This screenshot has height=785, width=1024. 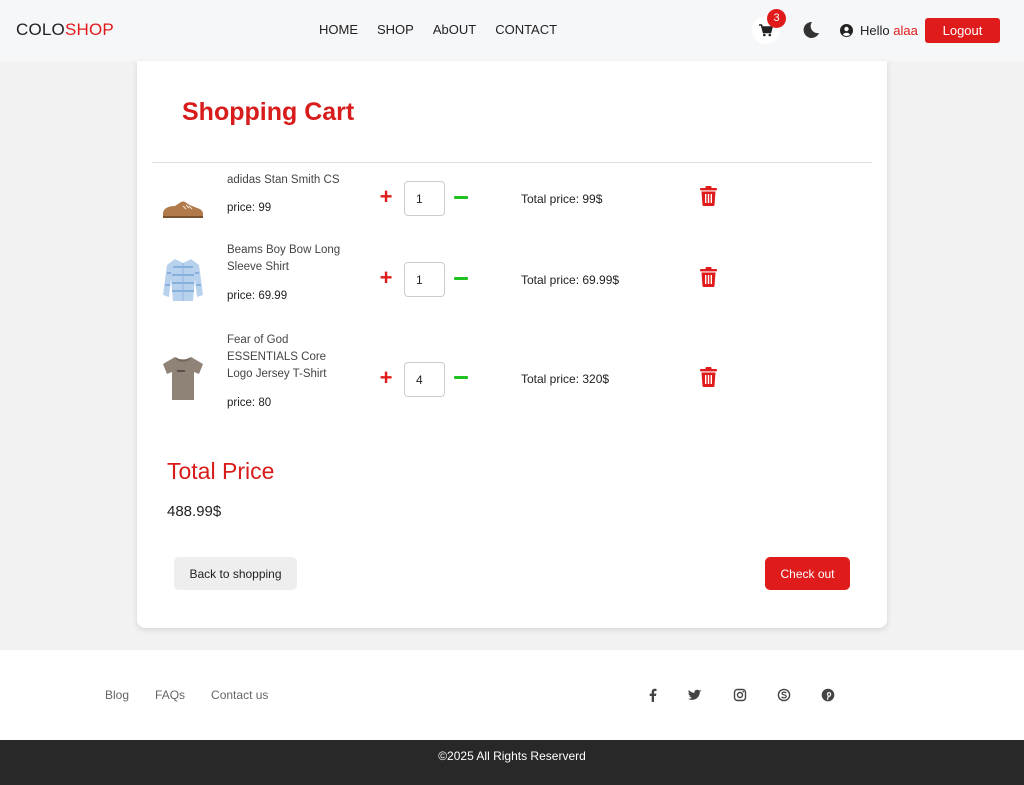 I want to click on cart-count-badge: 3, so click(x=776, y=18).